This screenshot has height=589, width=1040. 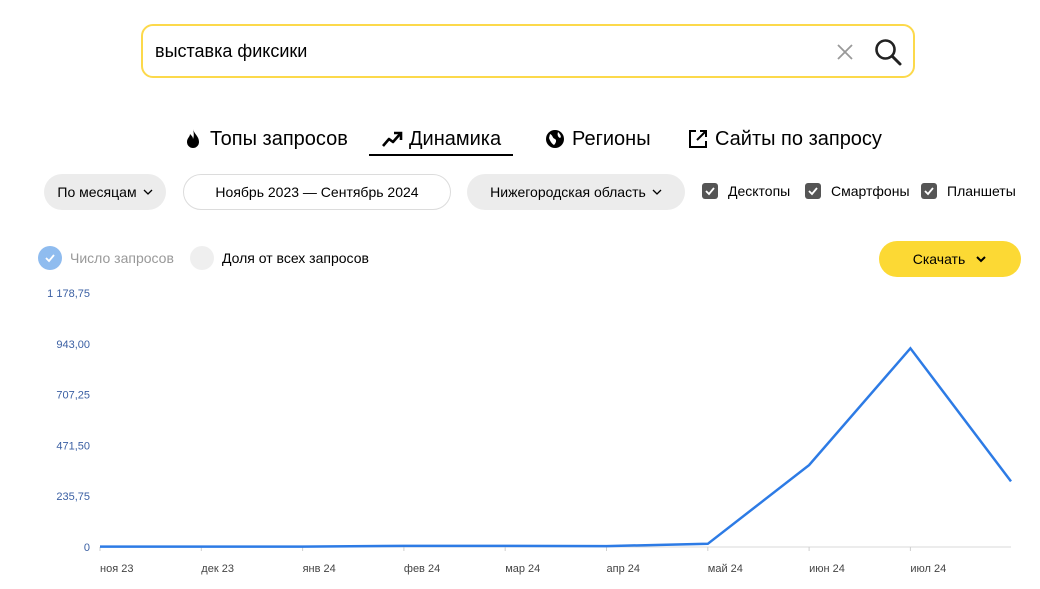 What do you see at coordinates (392, 139) in the screenshot?
I see `trend-up-icon` at bounding box center [392, 139].